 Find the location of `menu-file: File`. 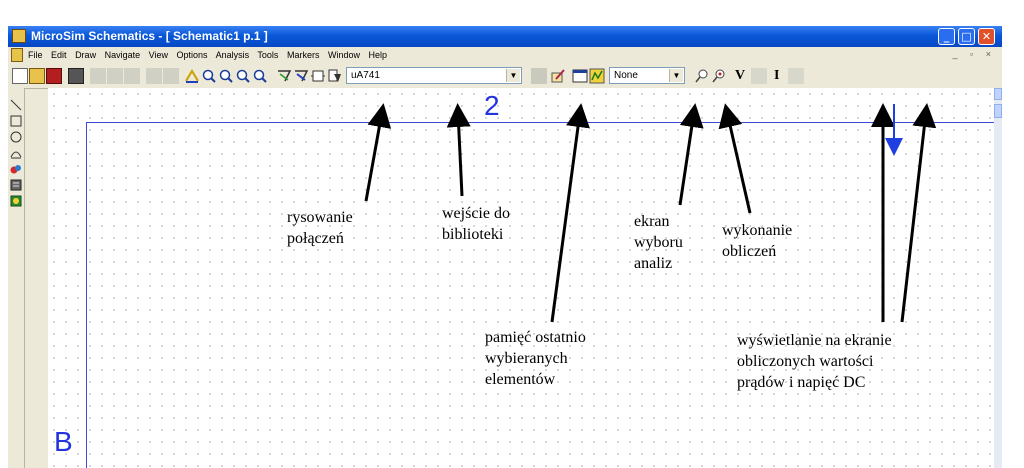

menu-file: File is located at coordinates (35, 55).